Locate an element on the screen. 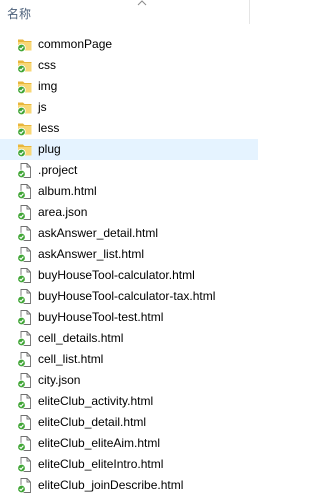 Image resolution: width=320 pixels, height=497 pixels. file-row: askAnswer_list.html is located at coordinates (129, 254).